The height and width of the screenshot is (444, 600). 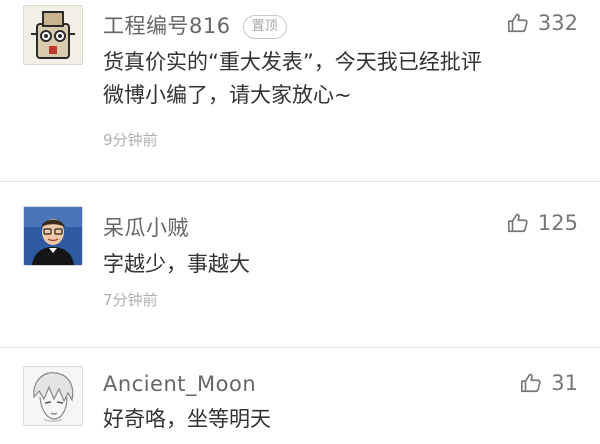 What do you see at coordinates (264, 27) in the screenshot?
I see `pinned-badge: 置顶` at bounding box center [264, 27].